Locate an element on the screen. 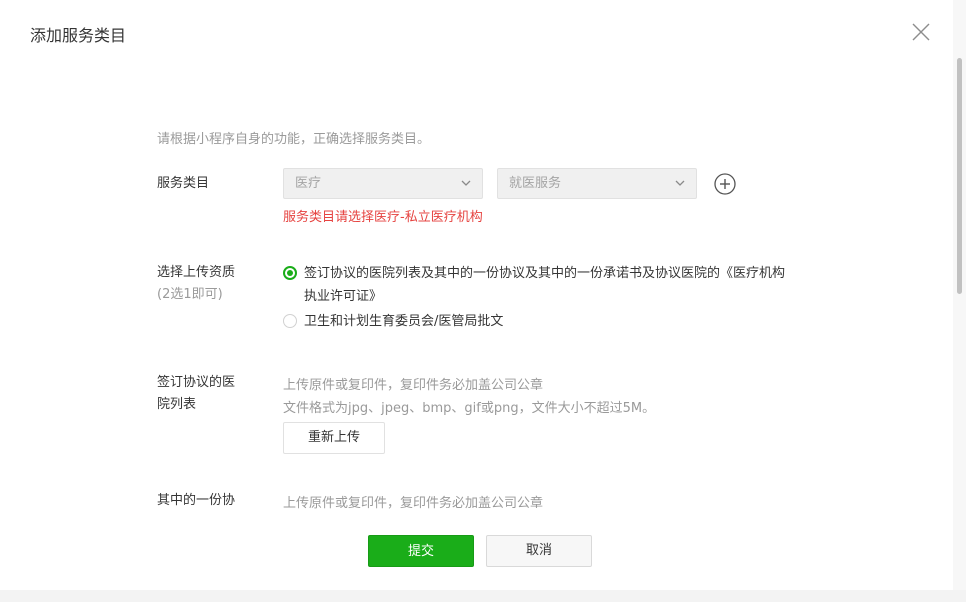  intro-text: 请根据小程序自身的功能，正确选择服务类目。 is located at coordinates (294, 139).